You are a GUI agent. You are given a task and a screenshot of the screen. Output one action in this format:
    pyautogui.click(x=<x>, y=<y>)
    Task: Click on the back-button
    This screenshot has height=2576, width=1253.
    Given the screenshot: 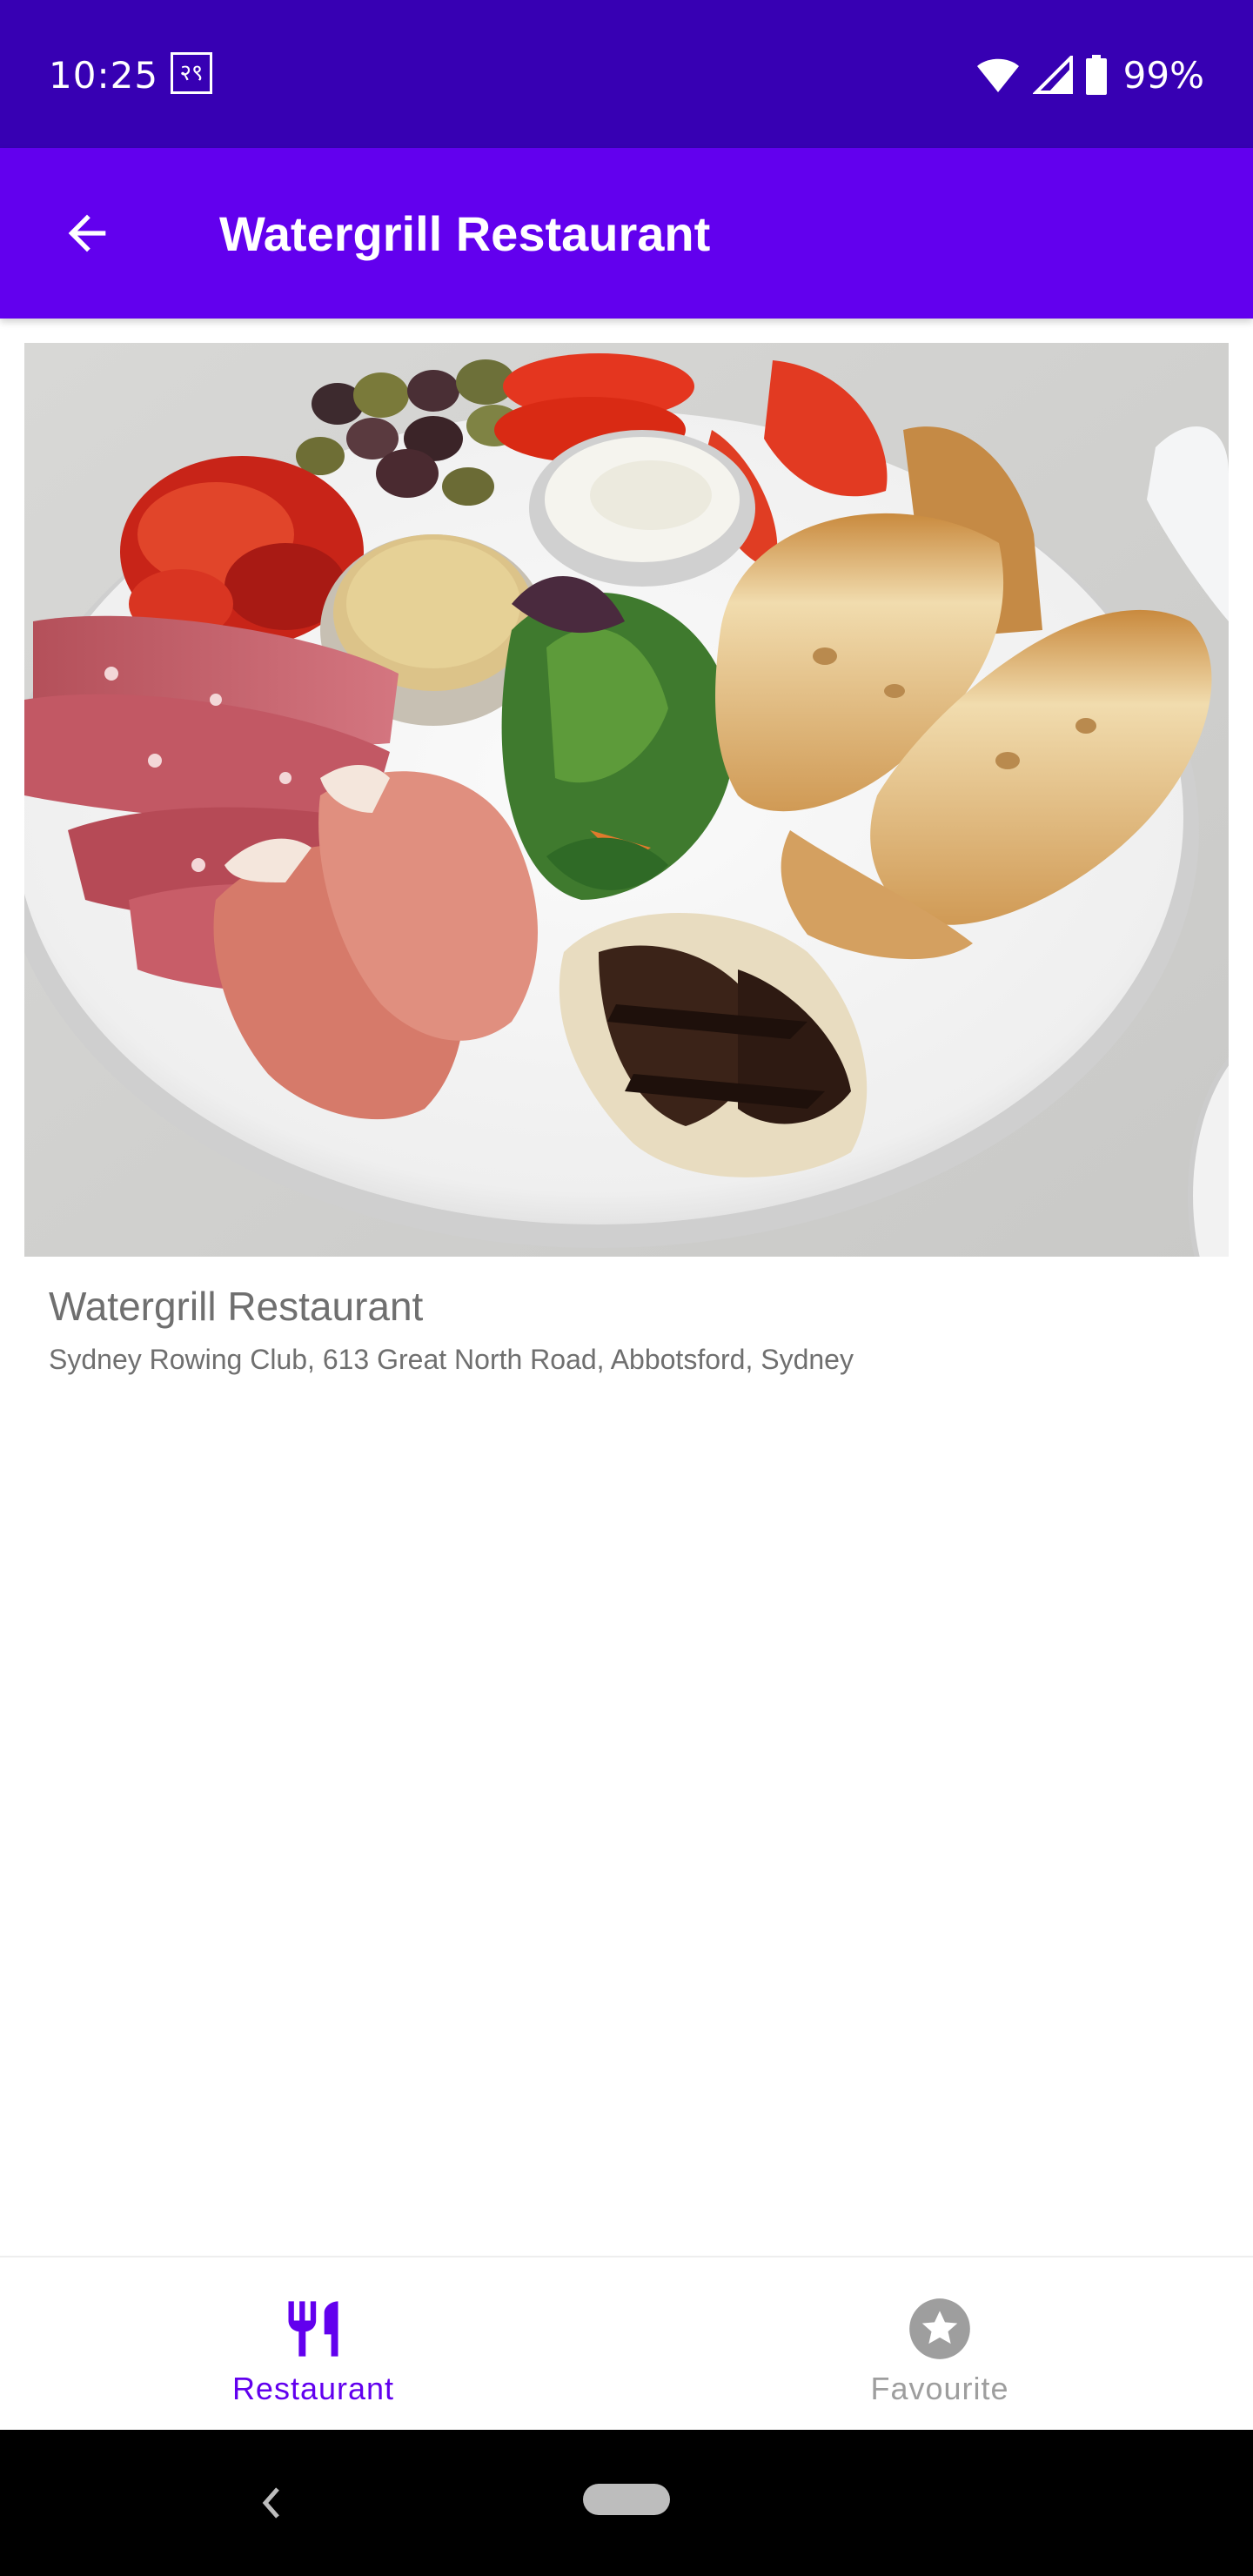 What is the action you would take?
    pyautogui.click(x=87, y=233)
    